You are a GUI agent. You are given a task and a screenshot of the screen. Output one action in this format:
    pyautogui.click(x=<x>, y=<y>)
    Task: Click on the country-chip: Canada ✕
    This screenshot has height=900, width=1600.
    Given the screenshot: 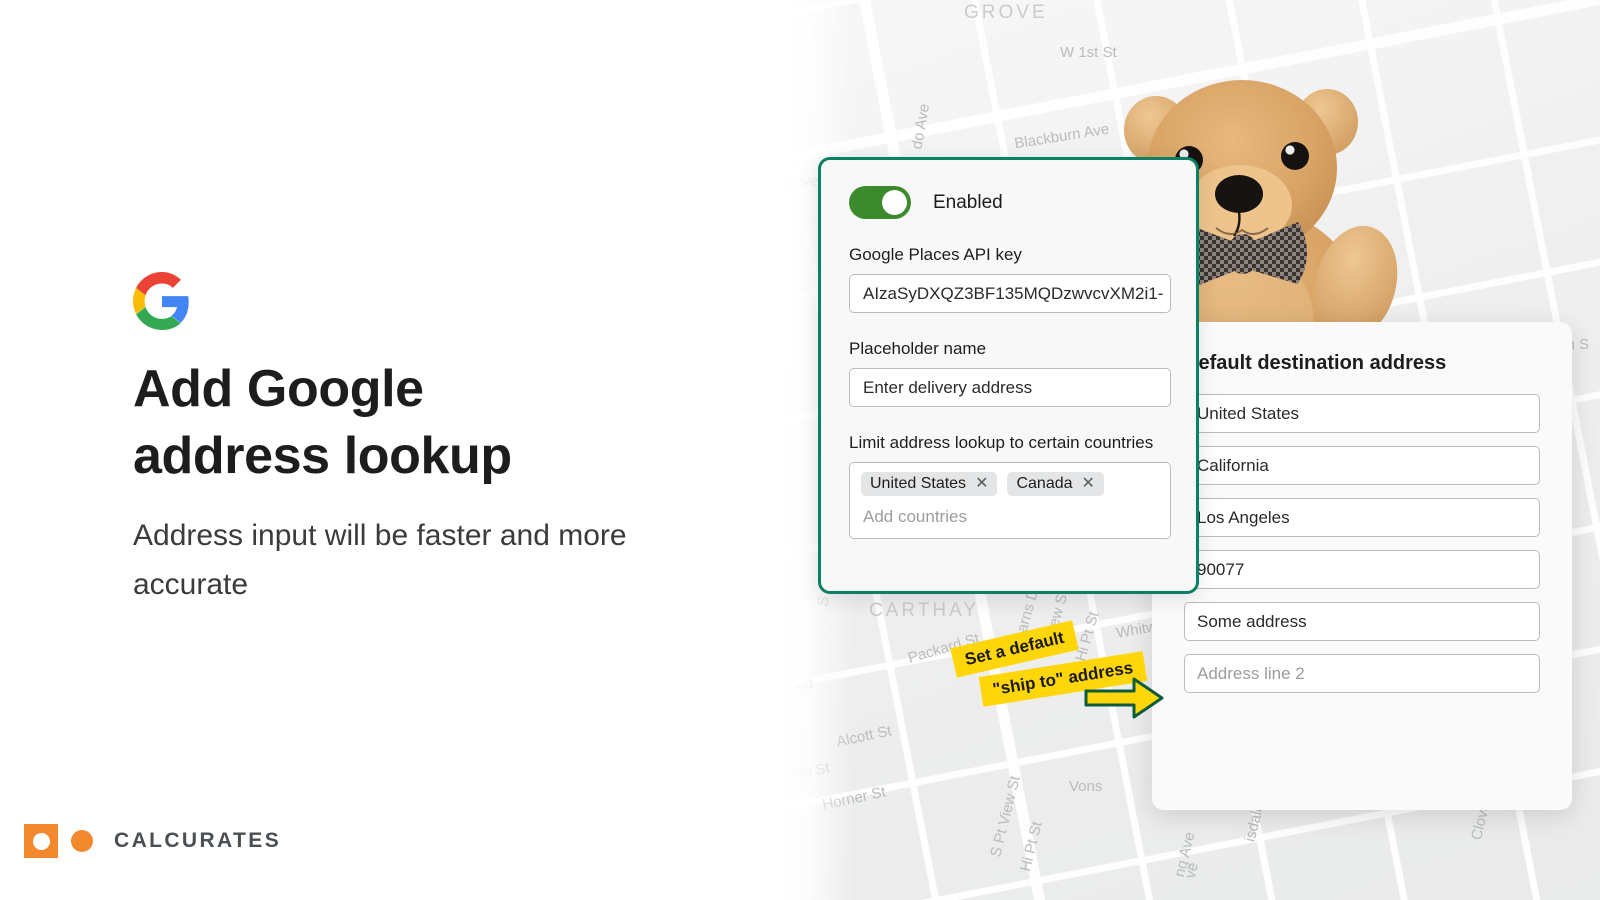 What is the action you would take?
    pyautogui.click(x=1055, y=484)
    